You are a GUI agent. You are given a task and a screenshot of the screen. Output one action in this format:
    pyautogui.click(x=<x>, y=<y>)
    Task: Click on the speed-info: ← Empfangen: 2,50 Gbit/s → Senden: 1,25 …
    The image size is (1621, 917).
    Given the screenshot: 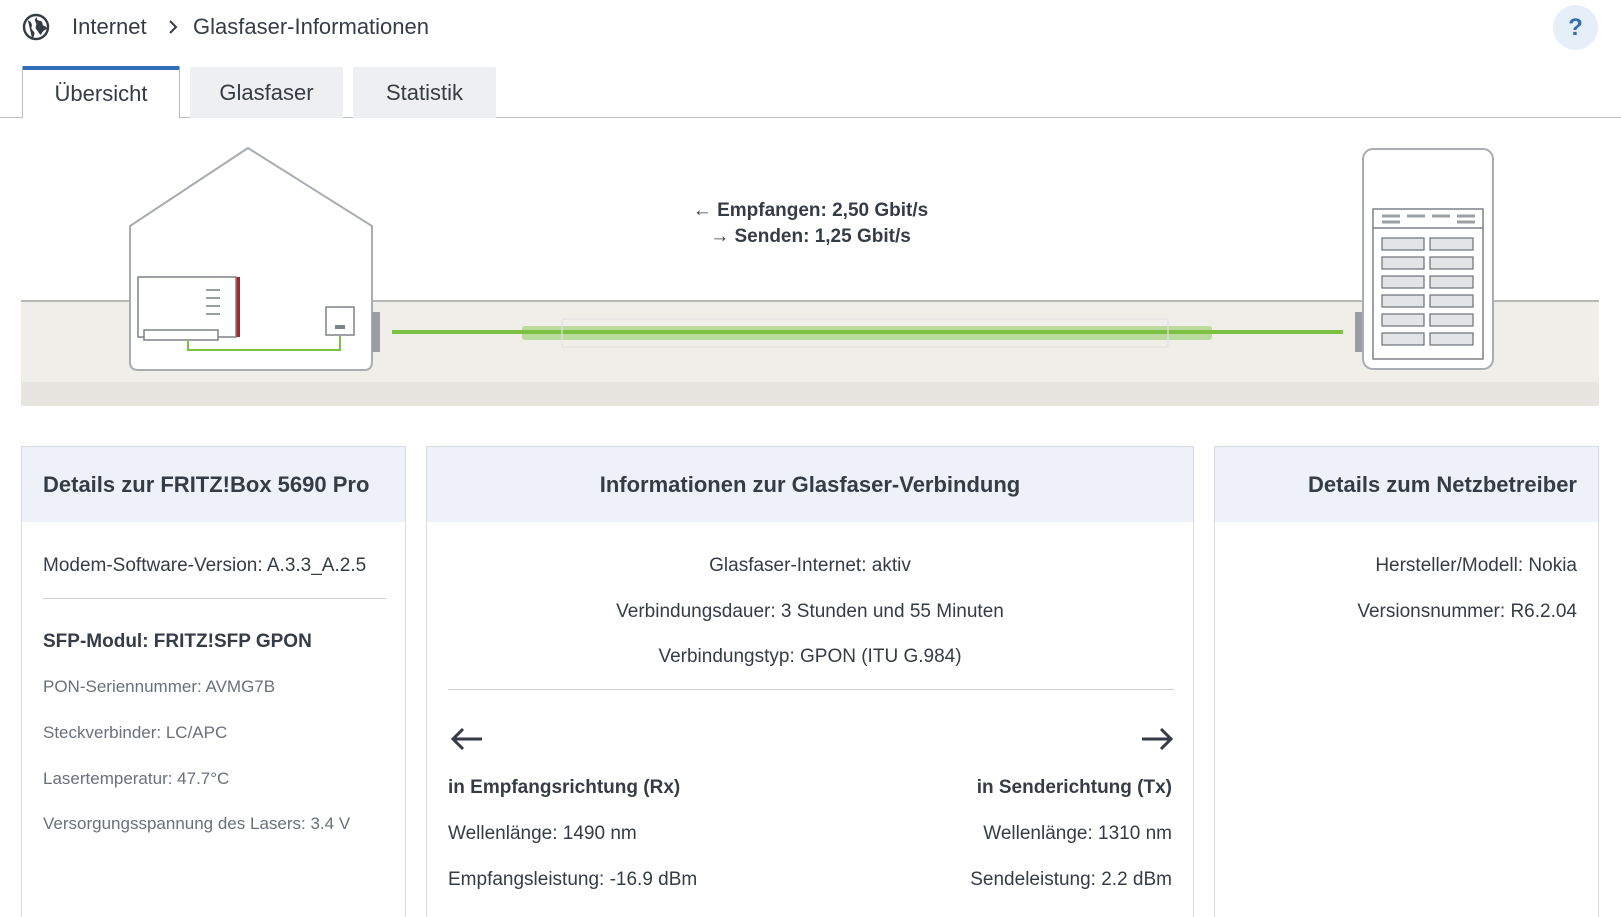 What is the action you would take?
    pyautogui.click(x=810, y=224)
    